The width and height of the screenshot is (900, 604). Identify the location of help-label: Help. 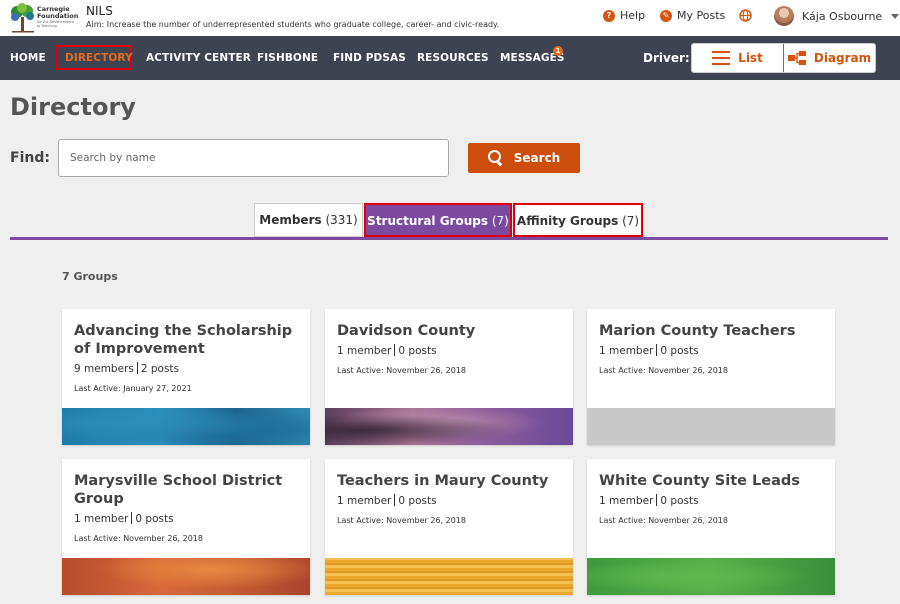
(633, 15).